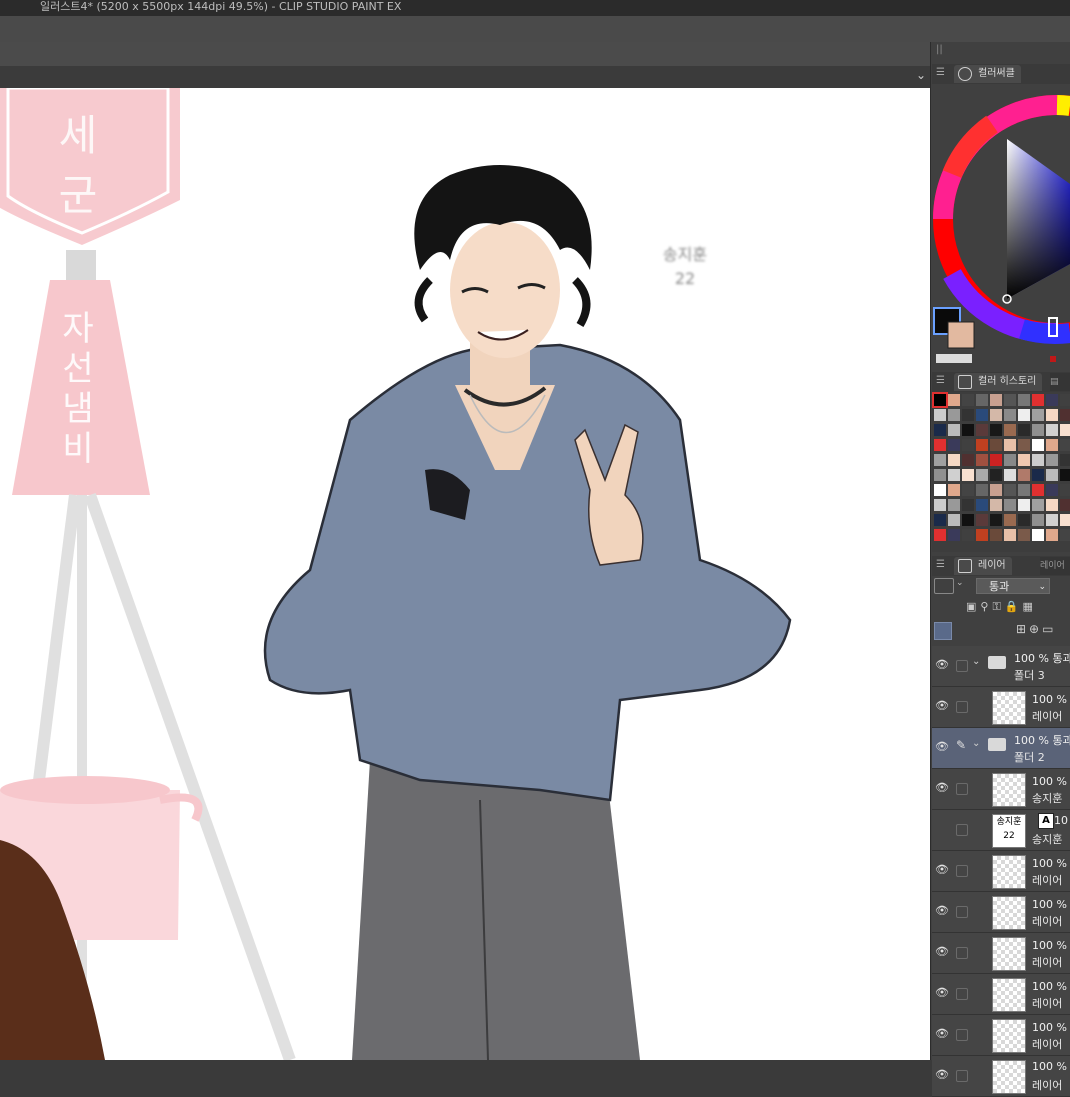 The image size is (1070, 1097). Describe the element at coordinates (1001, 607) in the screenshot. I see `layer-lock-icons: ▣⚲⚿🔒▦` at that location.